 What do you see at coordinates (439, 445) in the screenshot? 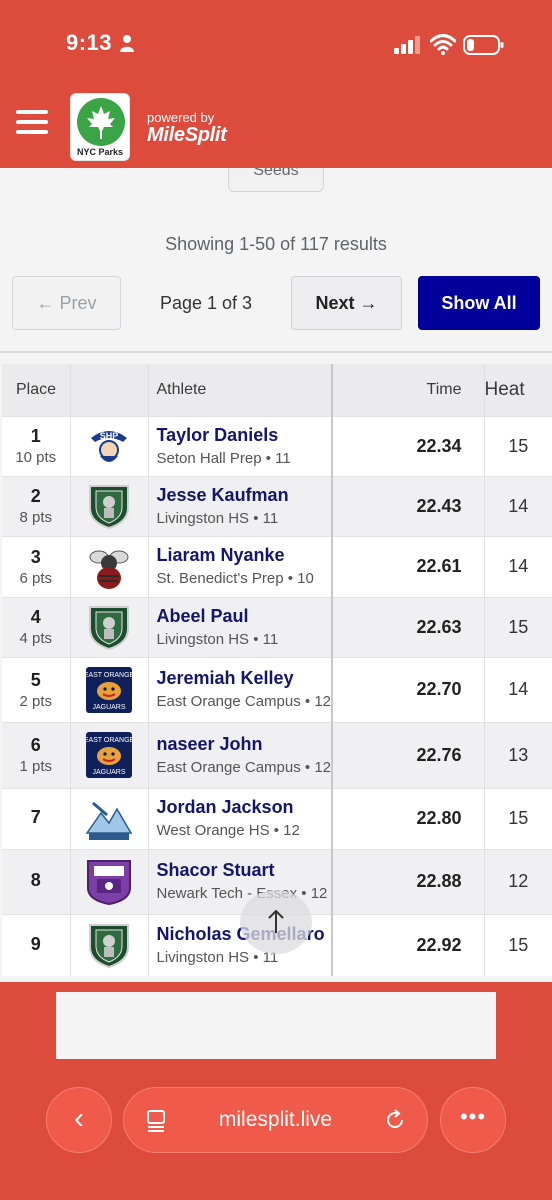
I see `time-value: 22.34` at bounding box center [439, 445].